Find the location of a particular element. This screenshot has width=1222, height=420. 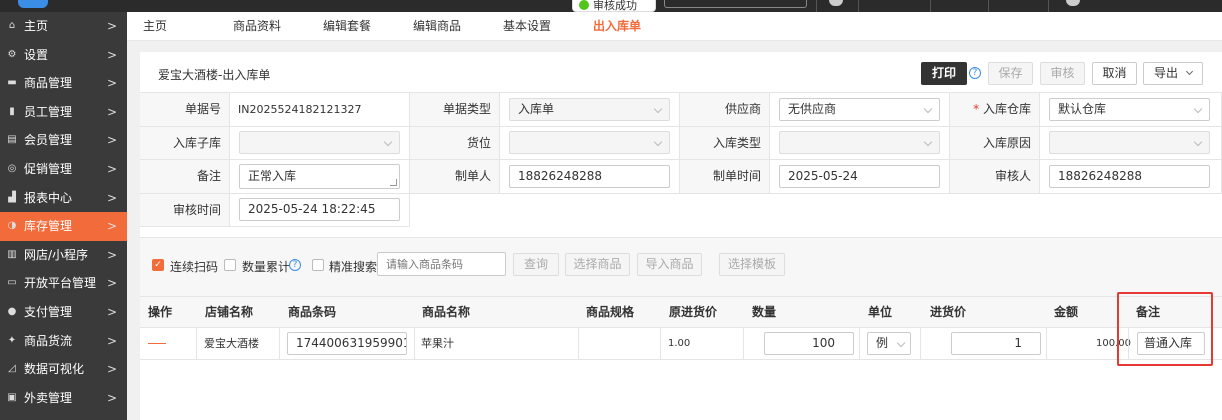

sidebar-item-label: 商品货流 is located at coordinates (48, 340).